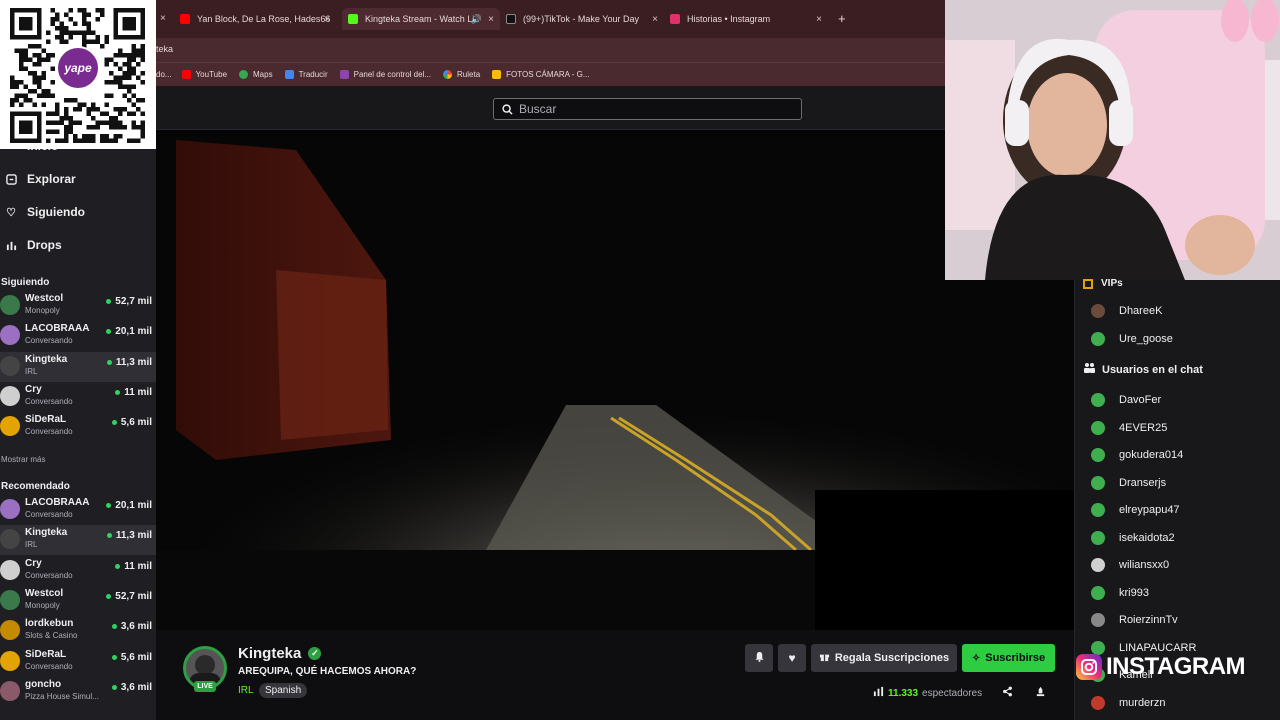  What do you see at coordinates (78, 631) in the screenshot?
I see `sidebar-channel: lordkebun Slots & Casino 3,6 mil` at bounding box center [78, 631].